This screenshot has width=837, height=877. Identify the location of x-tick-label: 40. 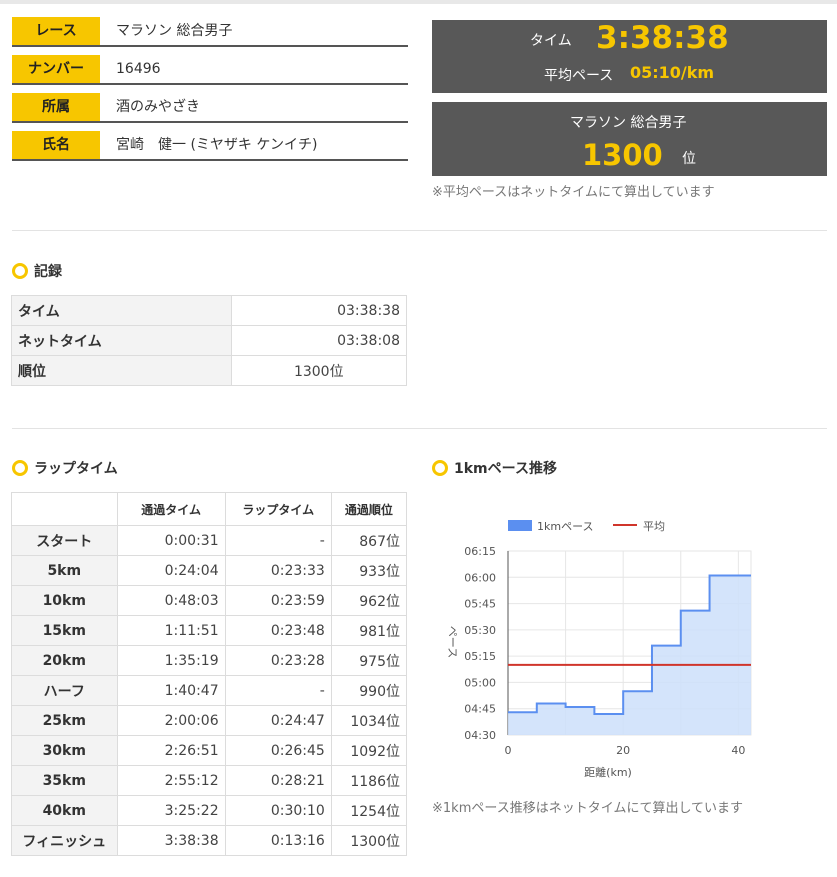
(738, 750).